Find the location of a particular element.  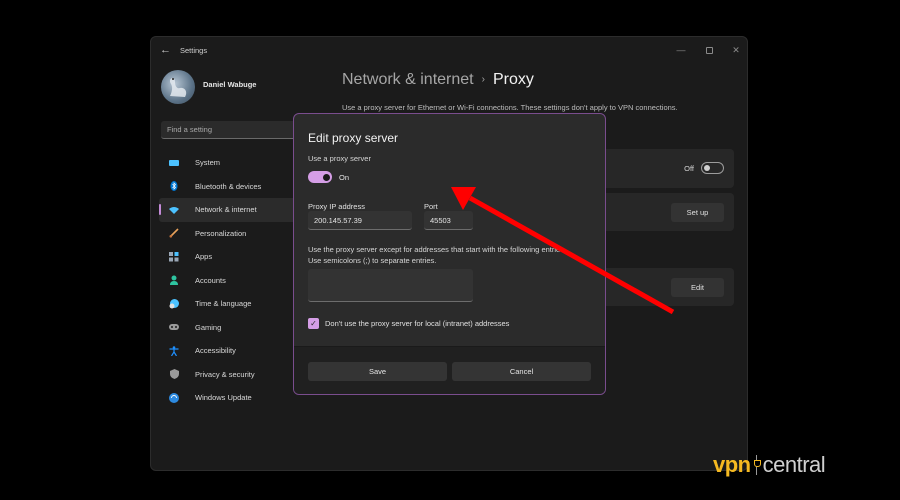

watermark-vpn: vpn is located at coordinates (732, 464).